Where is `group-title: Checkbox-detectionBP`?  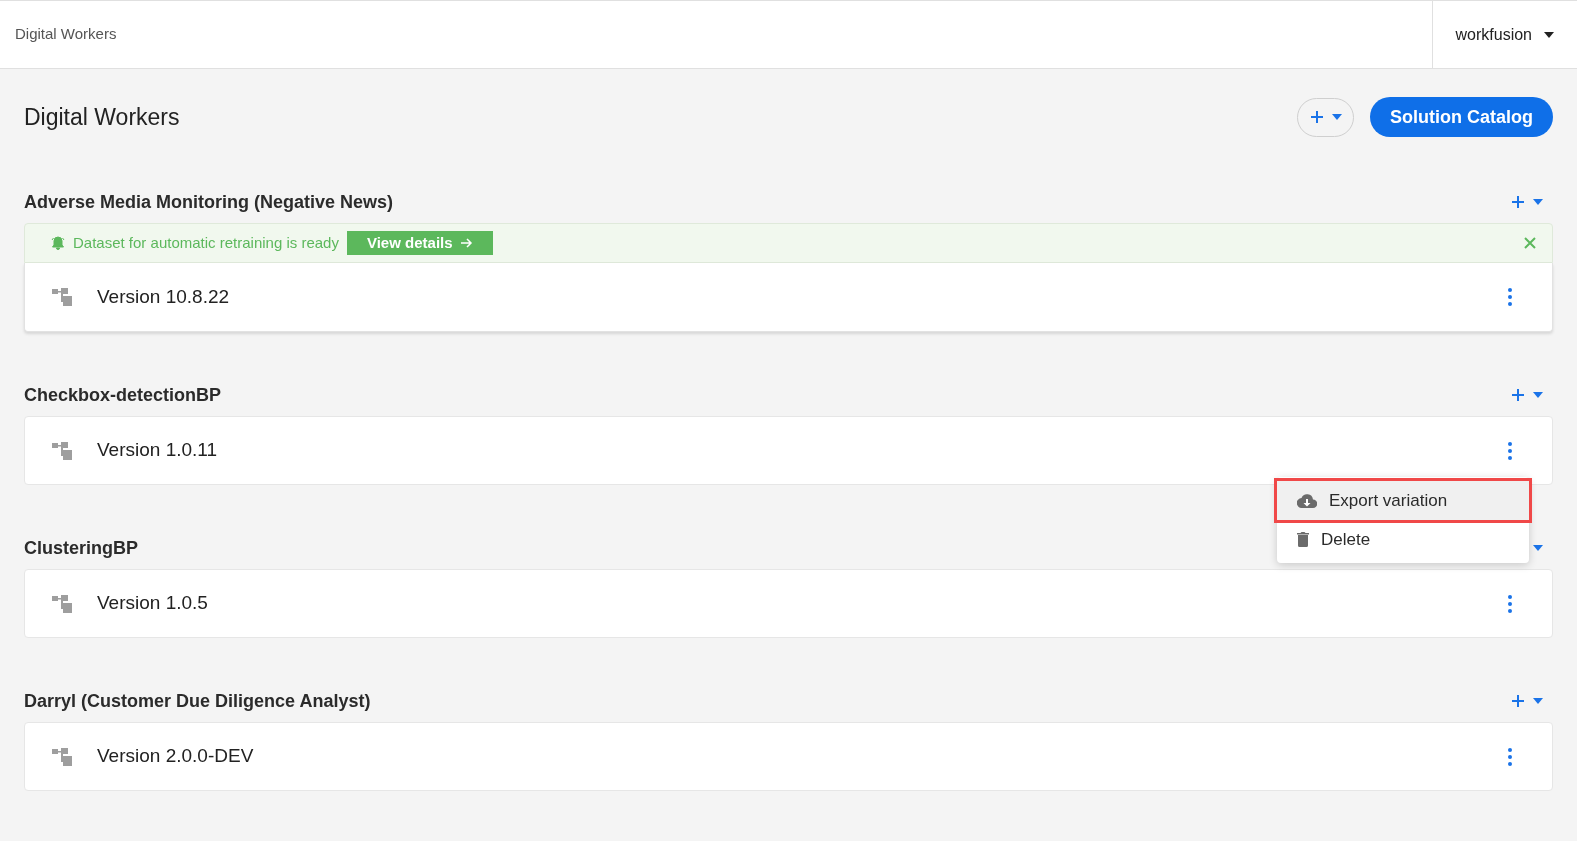 group-title: Checkbox-detectionBP is located at coordinates (123, 395).